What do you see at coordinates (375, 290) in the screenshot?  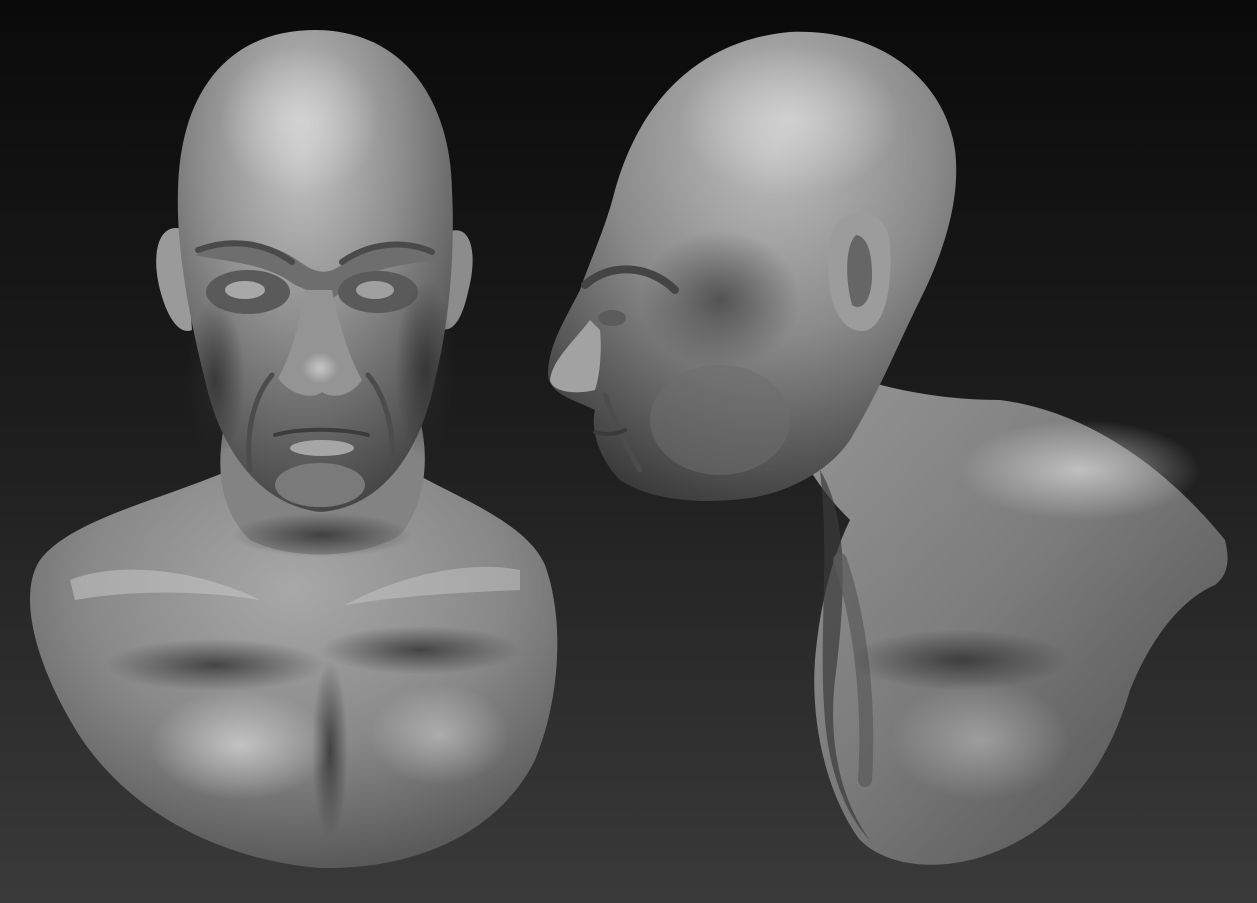 I see `front-right-eye` at bounding box center [375, 290].